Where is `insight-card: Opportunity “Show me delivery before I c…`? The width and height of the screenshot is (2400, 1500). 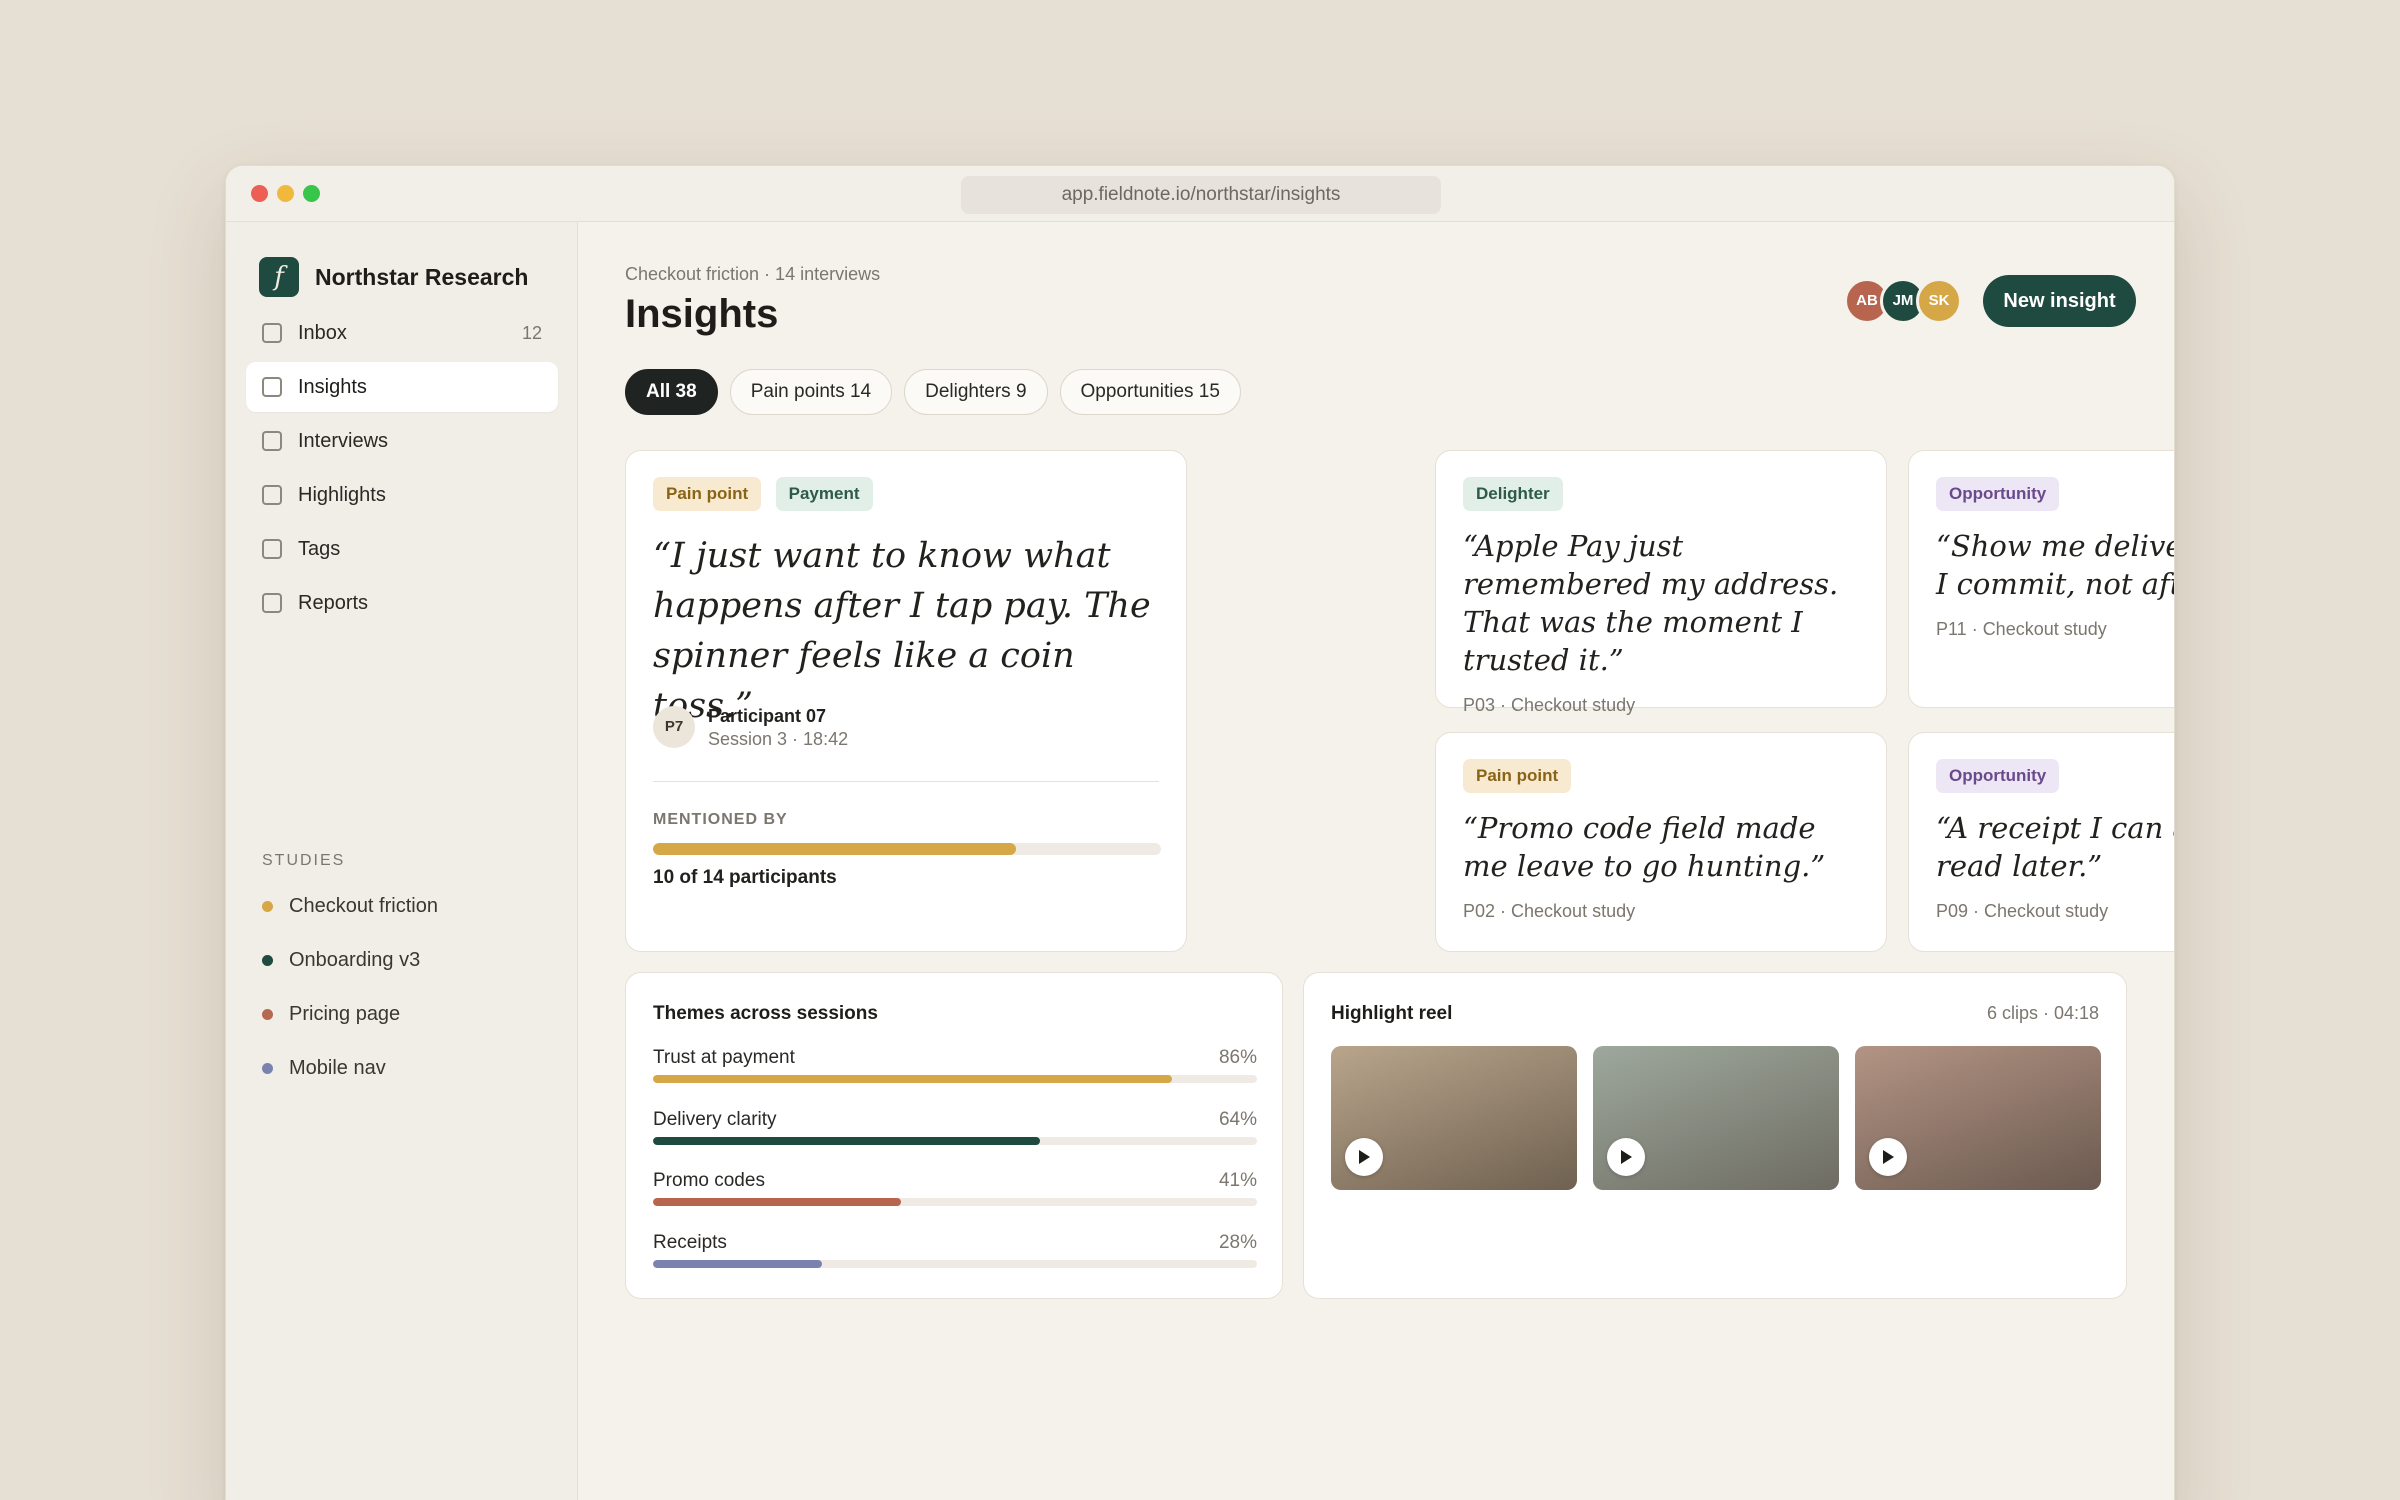
insight-card: Opportunity “Show me delivery before I c… is located at coordinates (2041, 579).